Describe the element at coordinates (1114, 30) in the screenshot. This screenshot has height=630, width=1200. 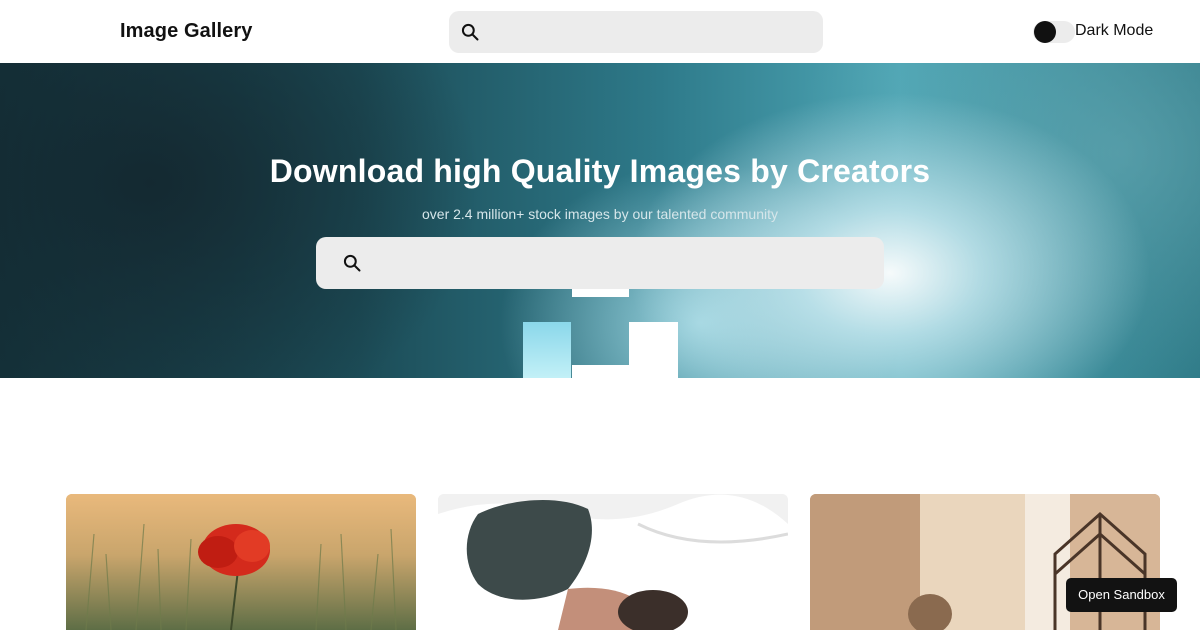
I see `dark-mode-label: Dark Mode` at that location.